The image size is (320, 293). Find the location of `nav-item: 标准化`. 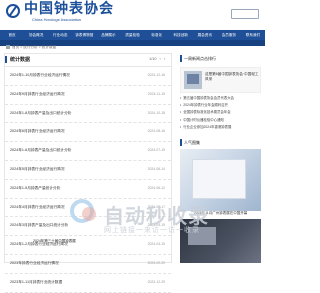

nav-item: 标准化 is located at coordinates (157, 35).